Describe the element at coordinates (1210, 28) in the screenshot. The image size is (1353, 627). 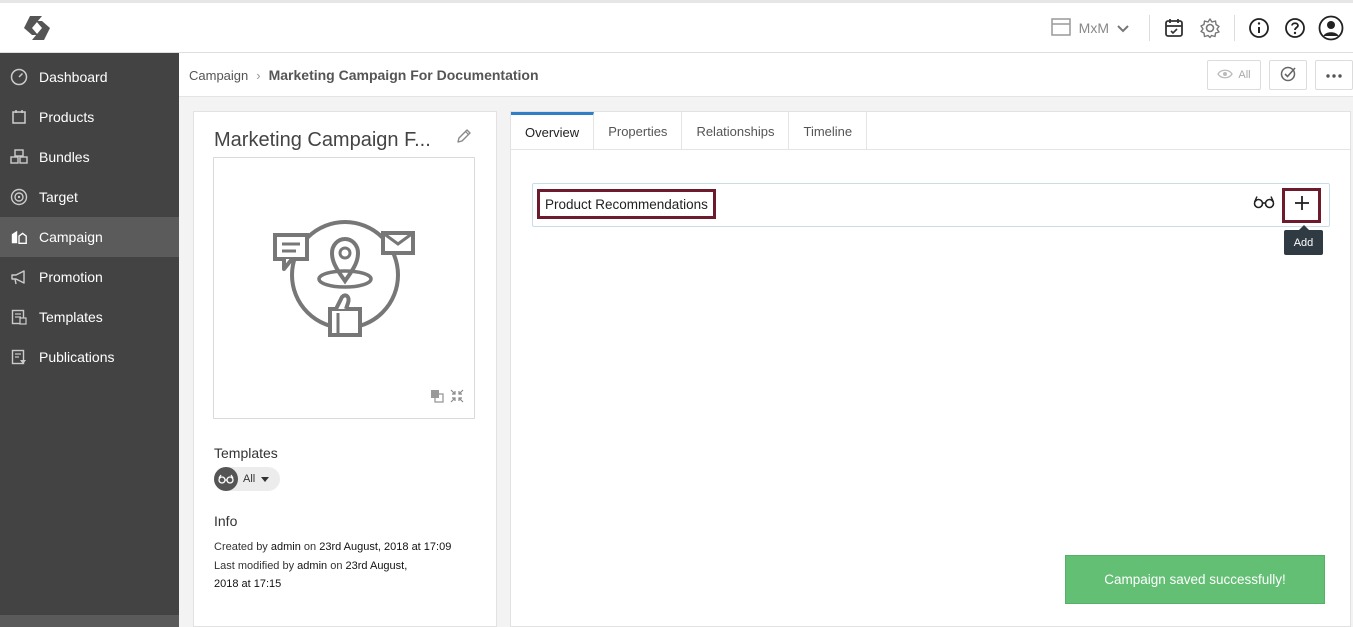
I see `gear-icon` at that location.